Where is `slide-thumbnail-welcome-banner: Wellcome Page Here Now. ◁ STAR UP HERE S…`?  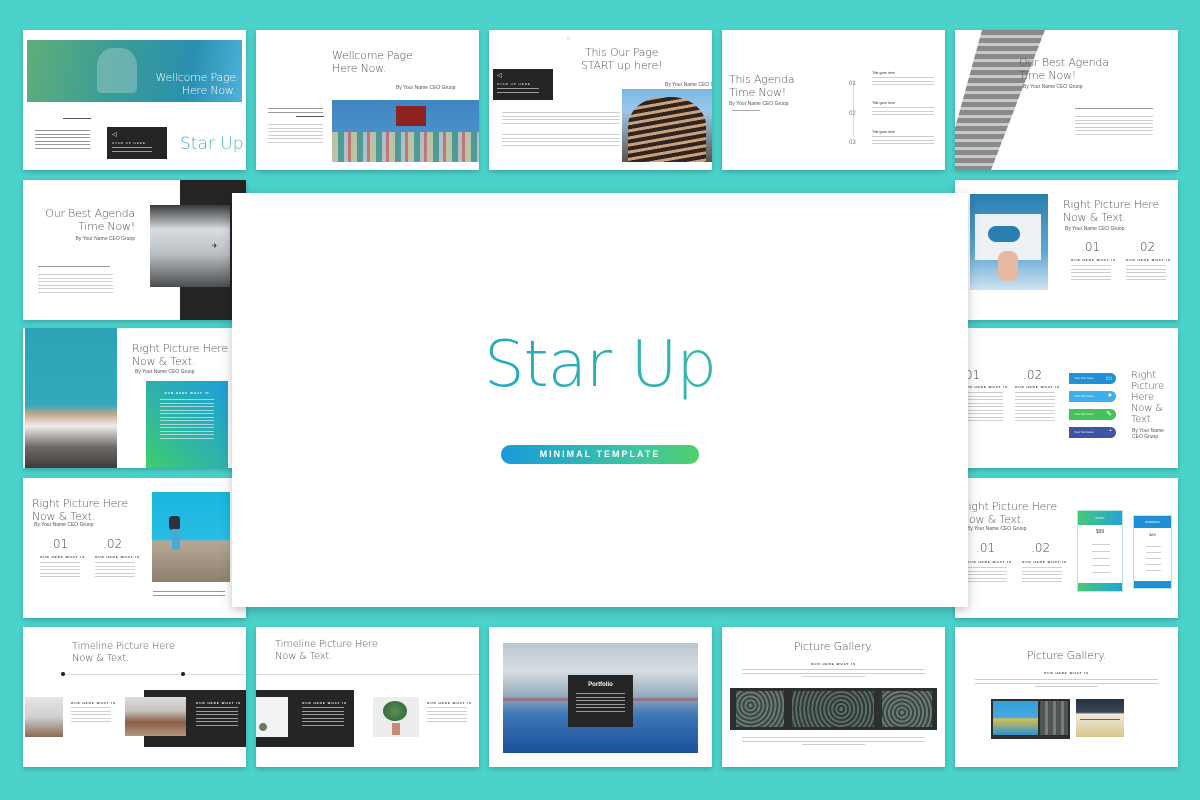 slide-thumbnail-welcome-banner: Wellcome Page Here Now. ◁ STAR UP HERE S… is located at coordinates (134, 100).